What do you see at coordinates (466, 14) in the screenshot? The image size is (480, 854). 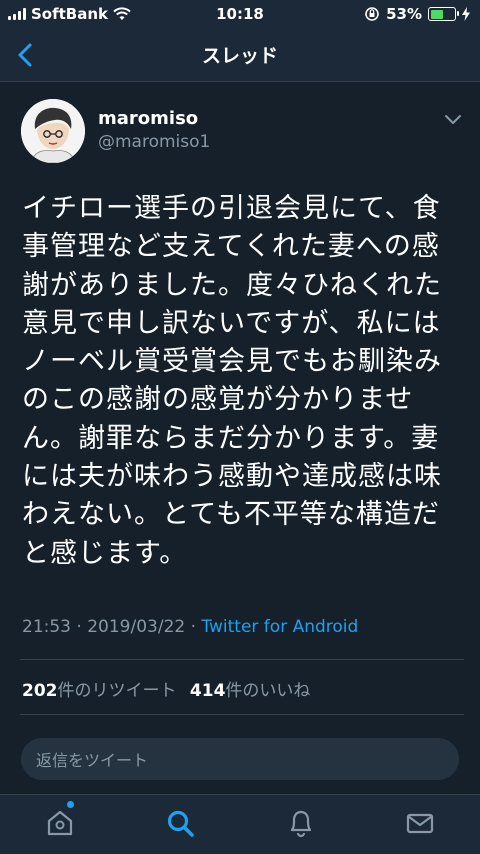 I see `charging-icon` at bounding box center [466, 14].